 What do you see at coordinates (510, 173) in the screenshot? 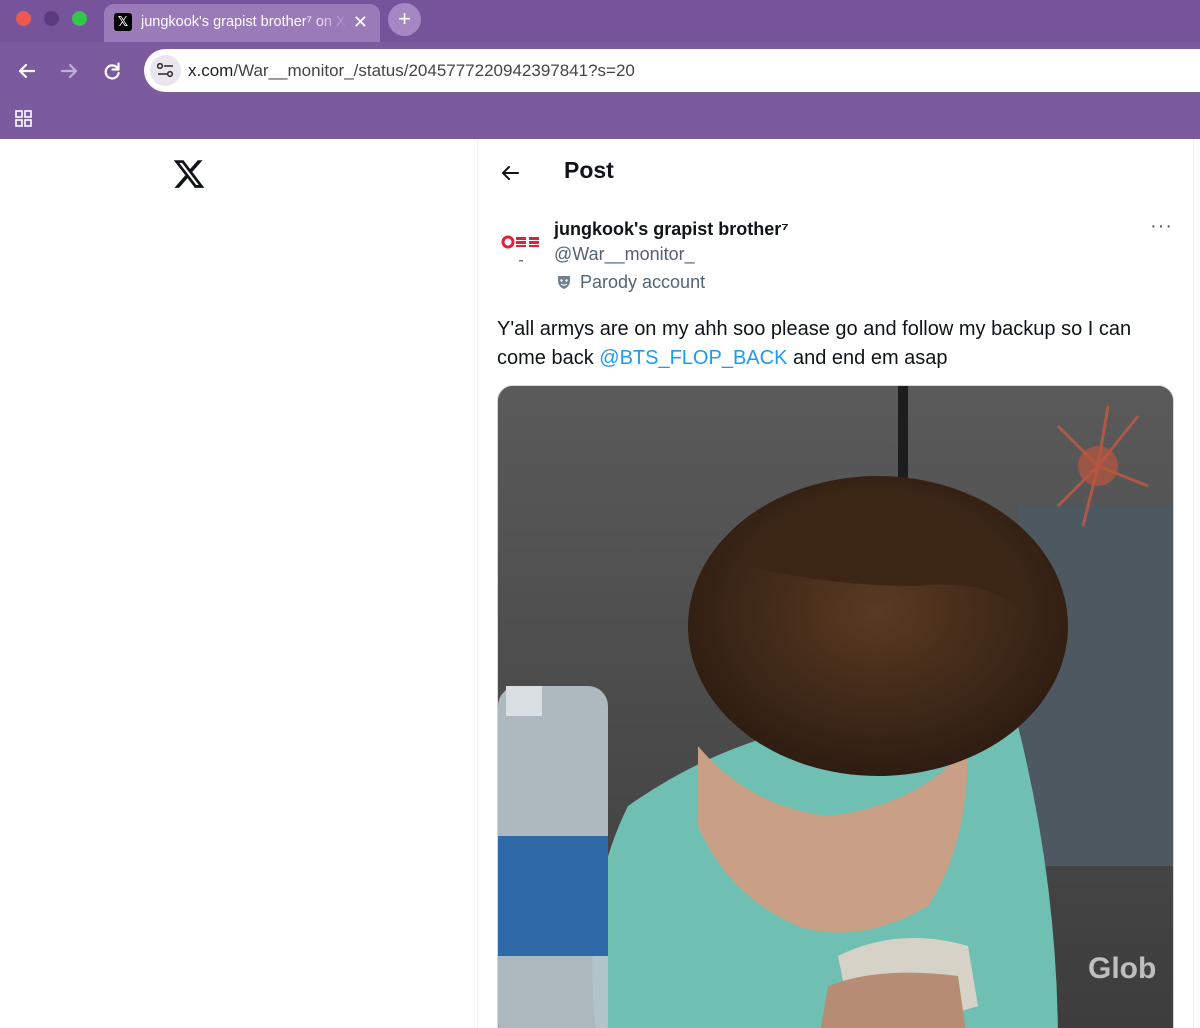
I see `back-arrow-icon` at bounding box center [510, 173].